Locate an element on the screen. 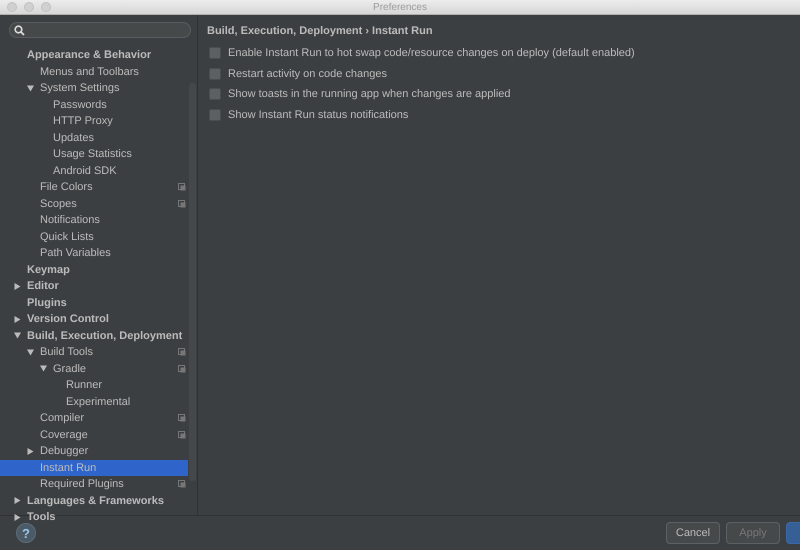  tree-item-label: File Colors is located at coordinates (66, 187).